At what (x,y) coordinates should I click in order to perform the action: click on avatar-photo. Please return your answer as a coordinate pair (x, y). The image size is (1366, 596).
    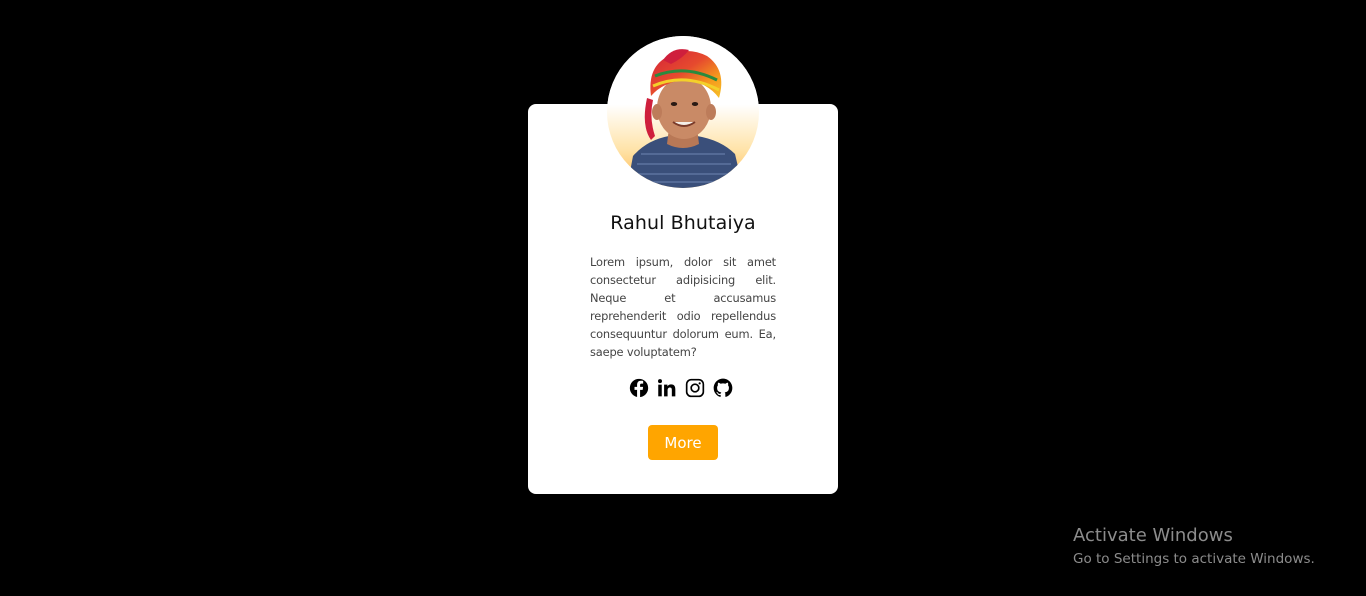
    Looking at the image, I should click on (683, 112).